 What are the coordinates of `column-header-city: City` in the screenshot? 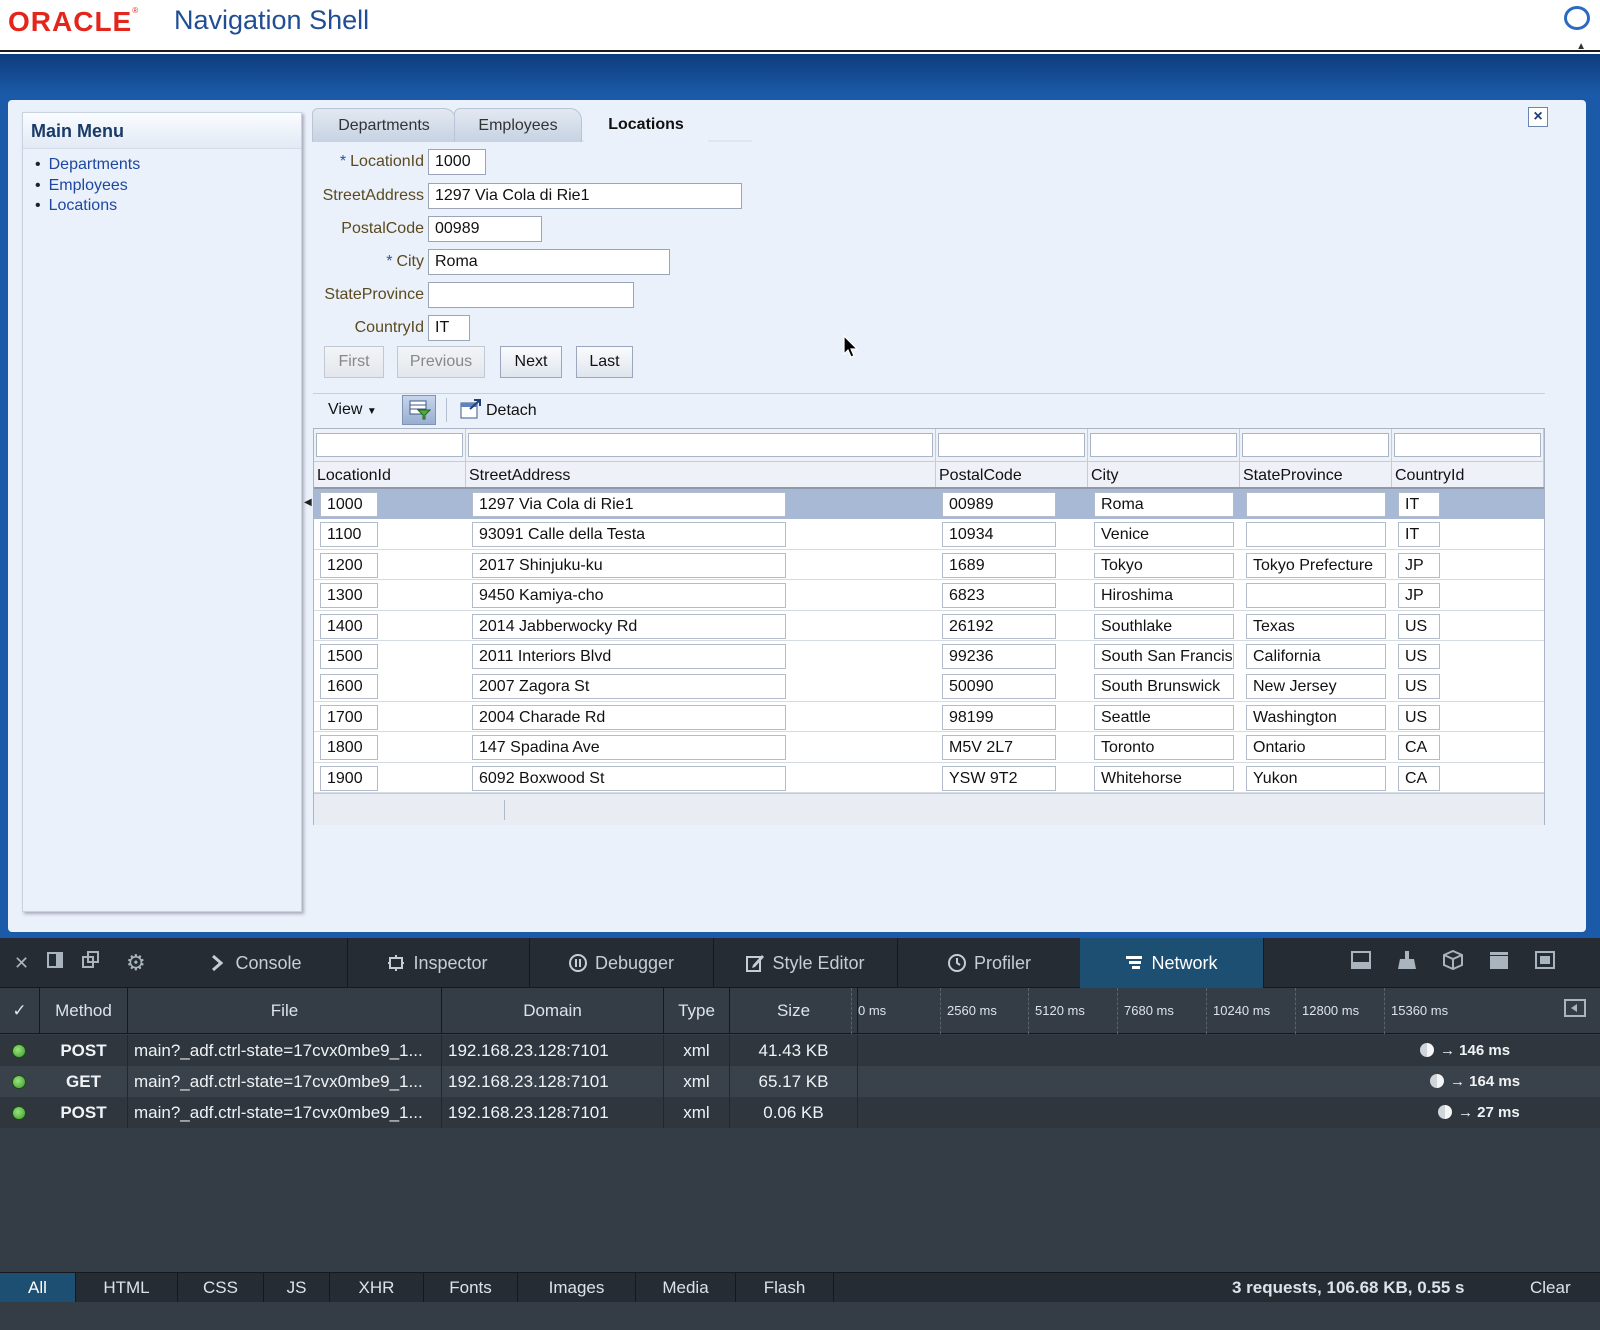 It's located at (1164, 459).